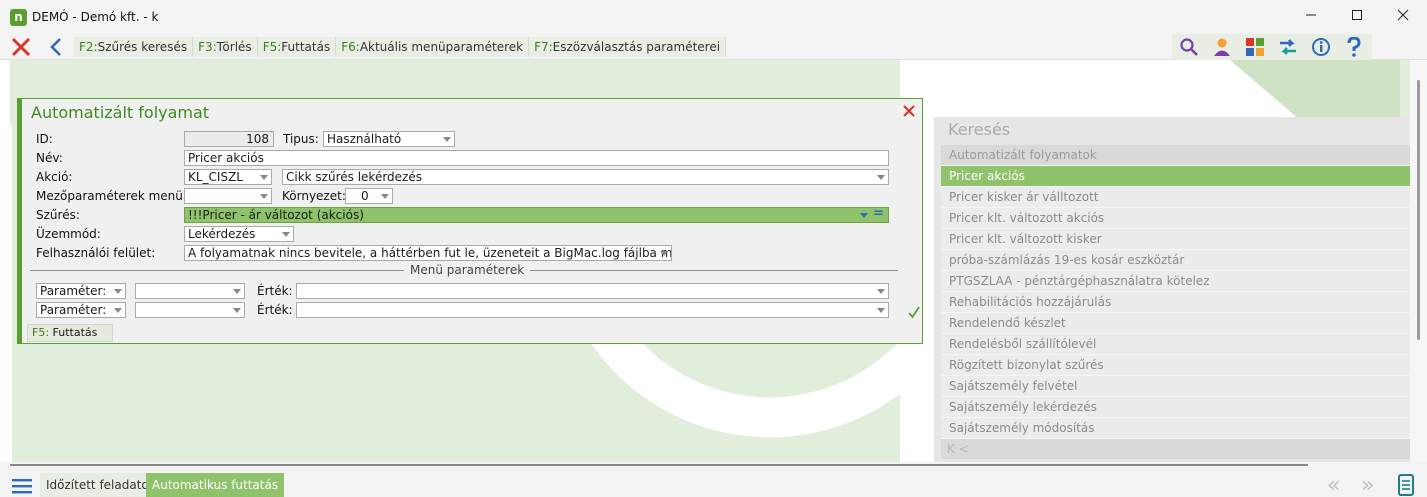 The width and height of the screenshot is (1427, 497). What do you see at coordinates (1175, 449) in the screenshot?
I see `list-pager: K <` at bounding box center [1175, 449].